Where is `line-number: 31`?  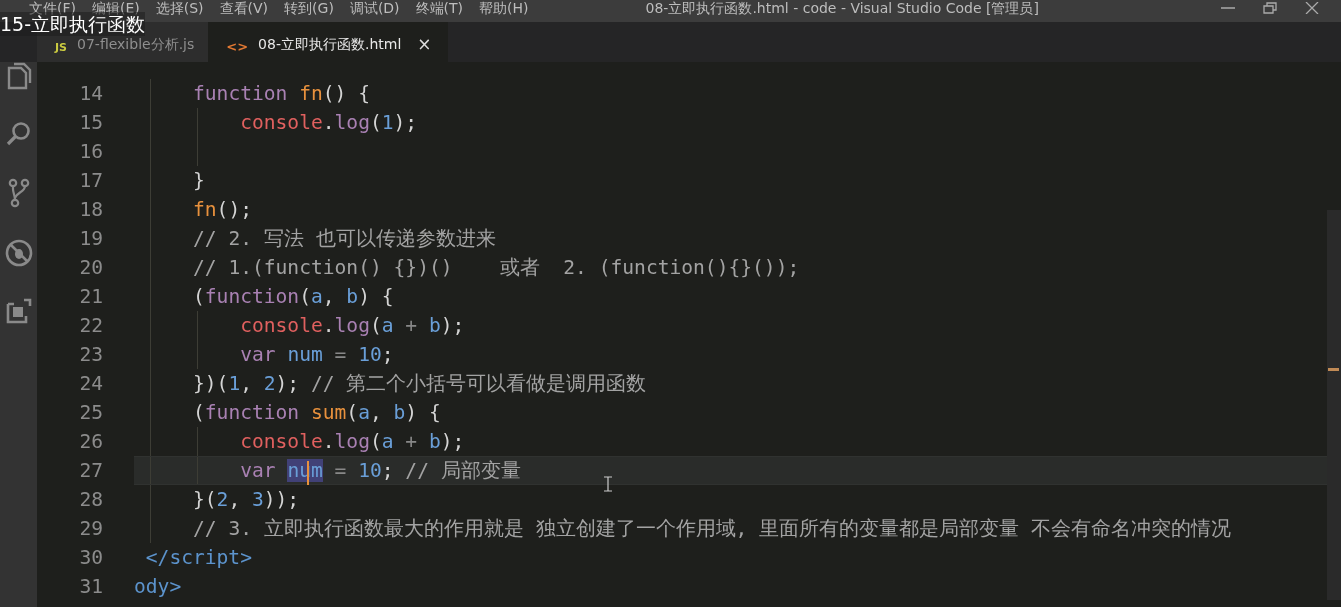
line-number: 31 is located at coordinates (91, 586).